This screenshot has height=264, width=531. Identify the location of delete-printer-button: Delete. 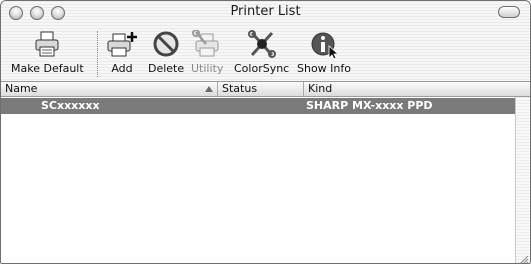
(166, 52).